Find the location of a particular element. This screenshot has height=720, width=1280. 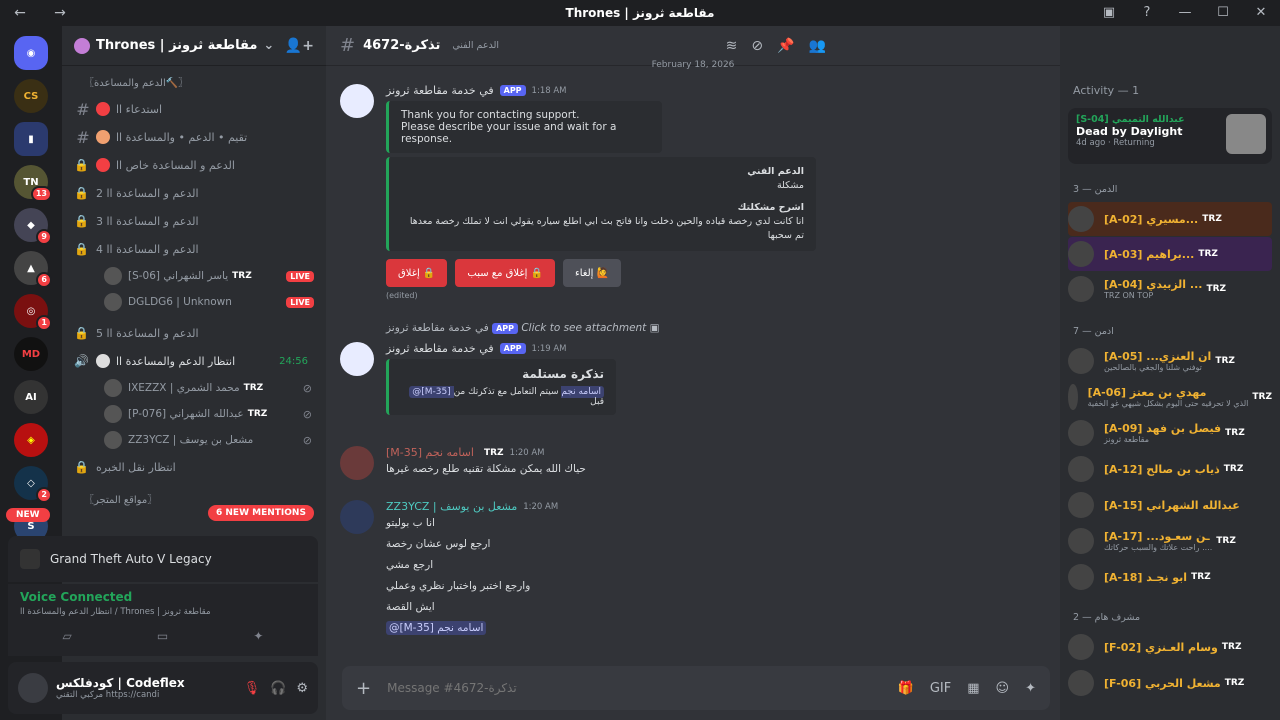

cancel-button: إلغاء 🙋 is located at coordinates (592, 273).